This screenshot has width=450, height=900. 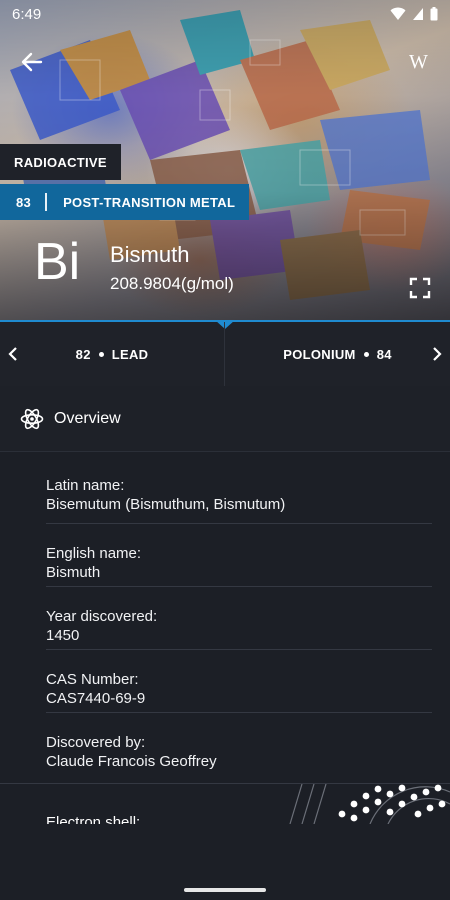 What do you see at coordinates (87, 418) in the screenshot?
I see `overview-title: Overview` at bounding box center [87, 418].